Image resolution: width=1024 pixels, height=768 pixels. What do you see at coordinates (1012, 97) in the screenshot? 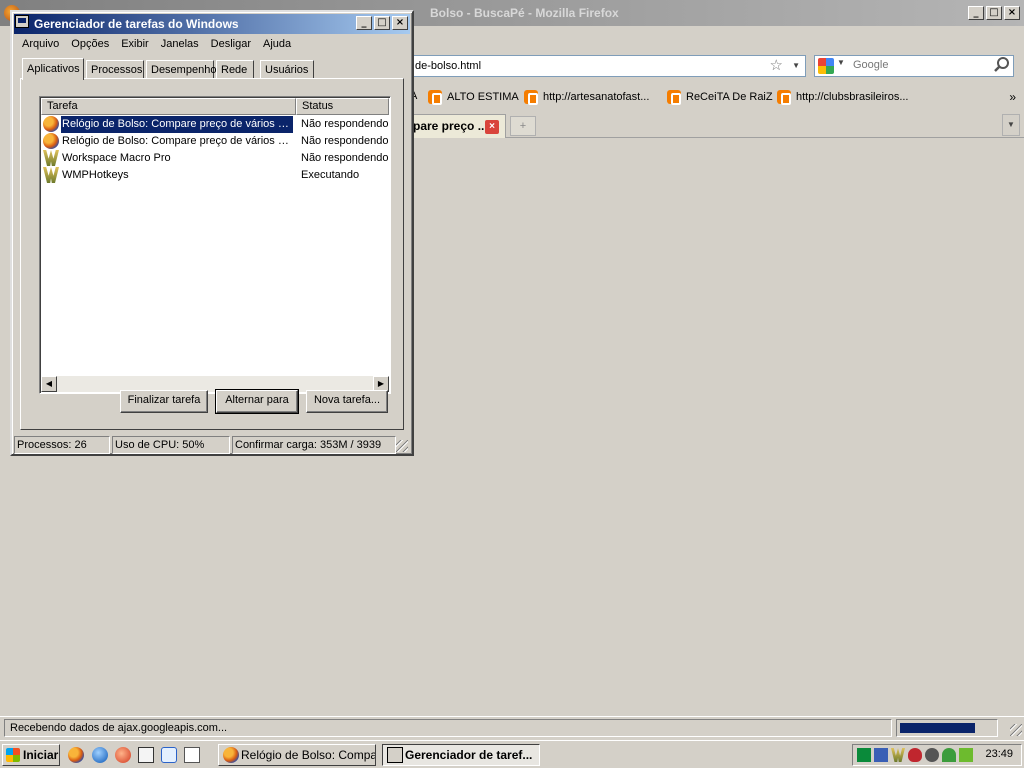
I see `bookmarks-overflow-icon: »` at bounding box center [1012, 97].